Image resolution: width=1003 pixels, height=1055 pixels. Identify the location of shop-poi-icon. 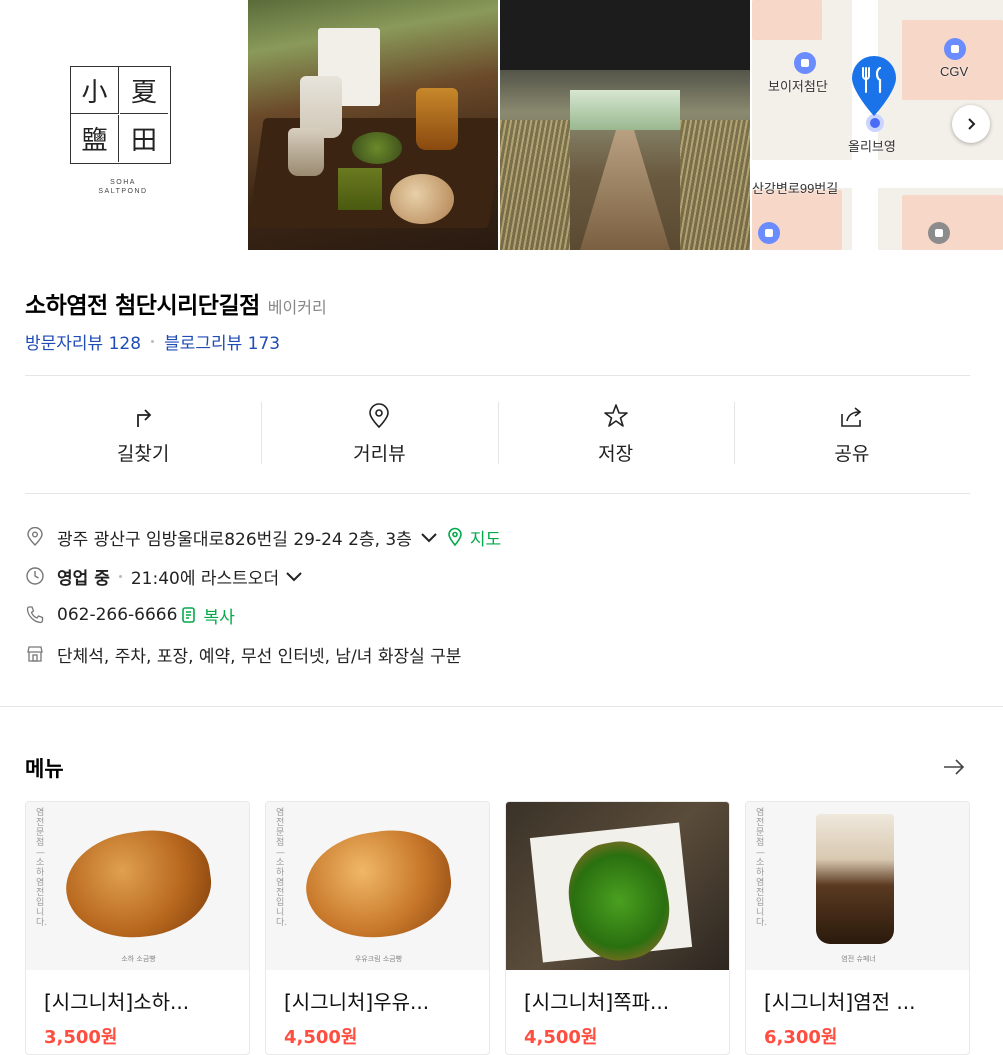
(805, 63).